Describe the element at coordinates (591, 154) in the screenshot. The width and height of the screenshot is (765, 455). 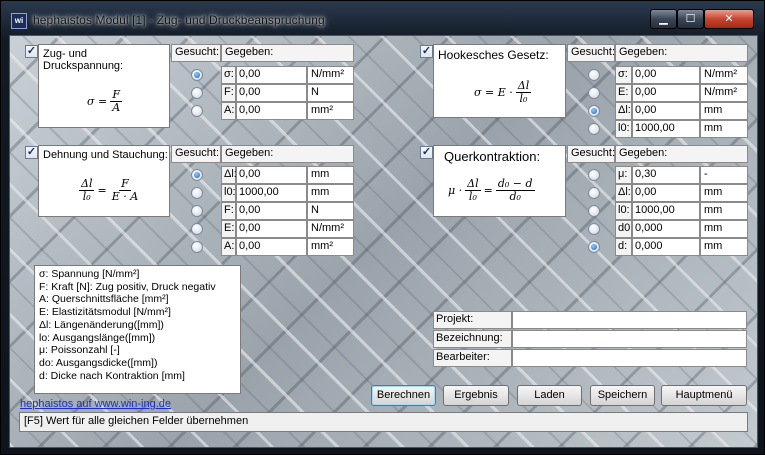
I see `quer-gesucht-header: Gesucht:` at that location.